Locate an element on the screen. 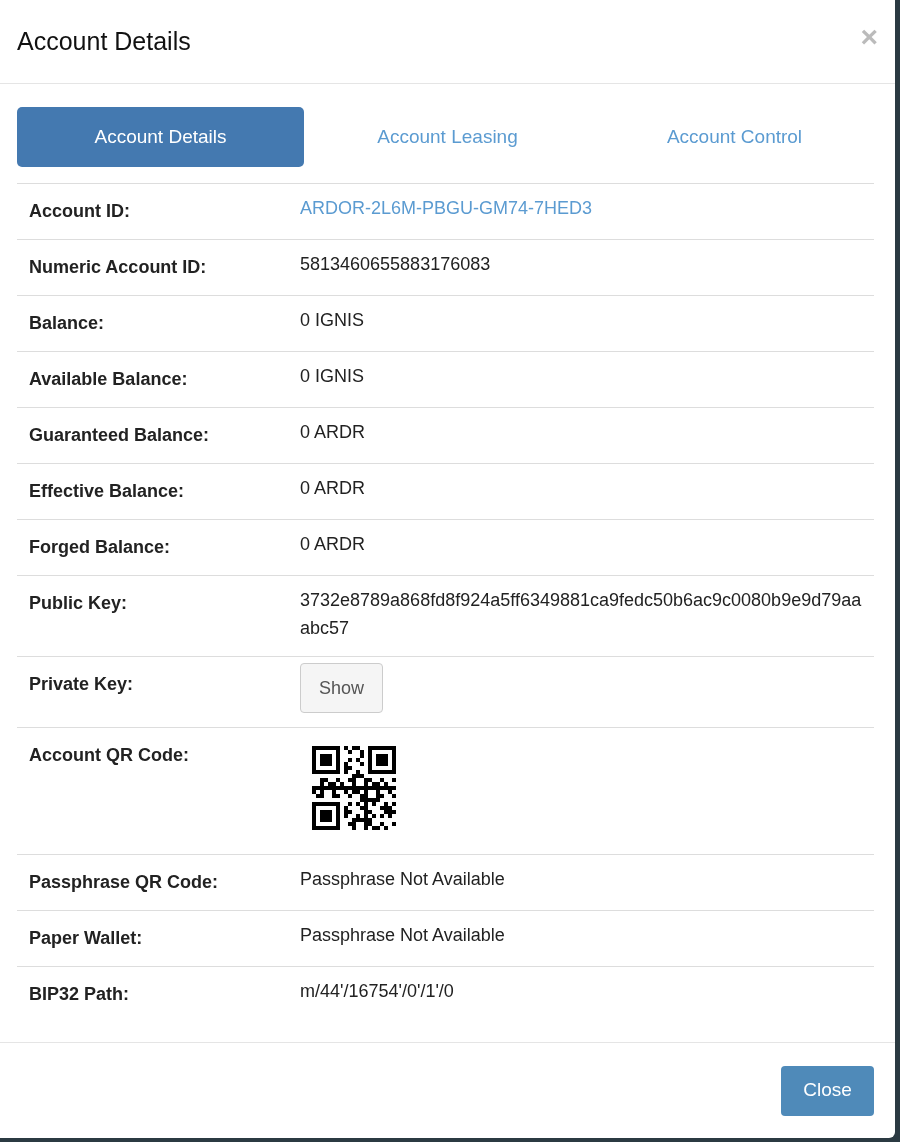 The image size is (900, 1142). field-label: Numeric Account ID: is located at coordinates (118, 267).